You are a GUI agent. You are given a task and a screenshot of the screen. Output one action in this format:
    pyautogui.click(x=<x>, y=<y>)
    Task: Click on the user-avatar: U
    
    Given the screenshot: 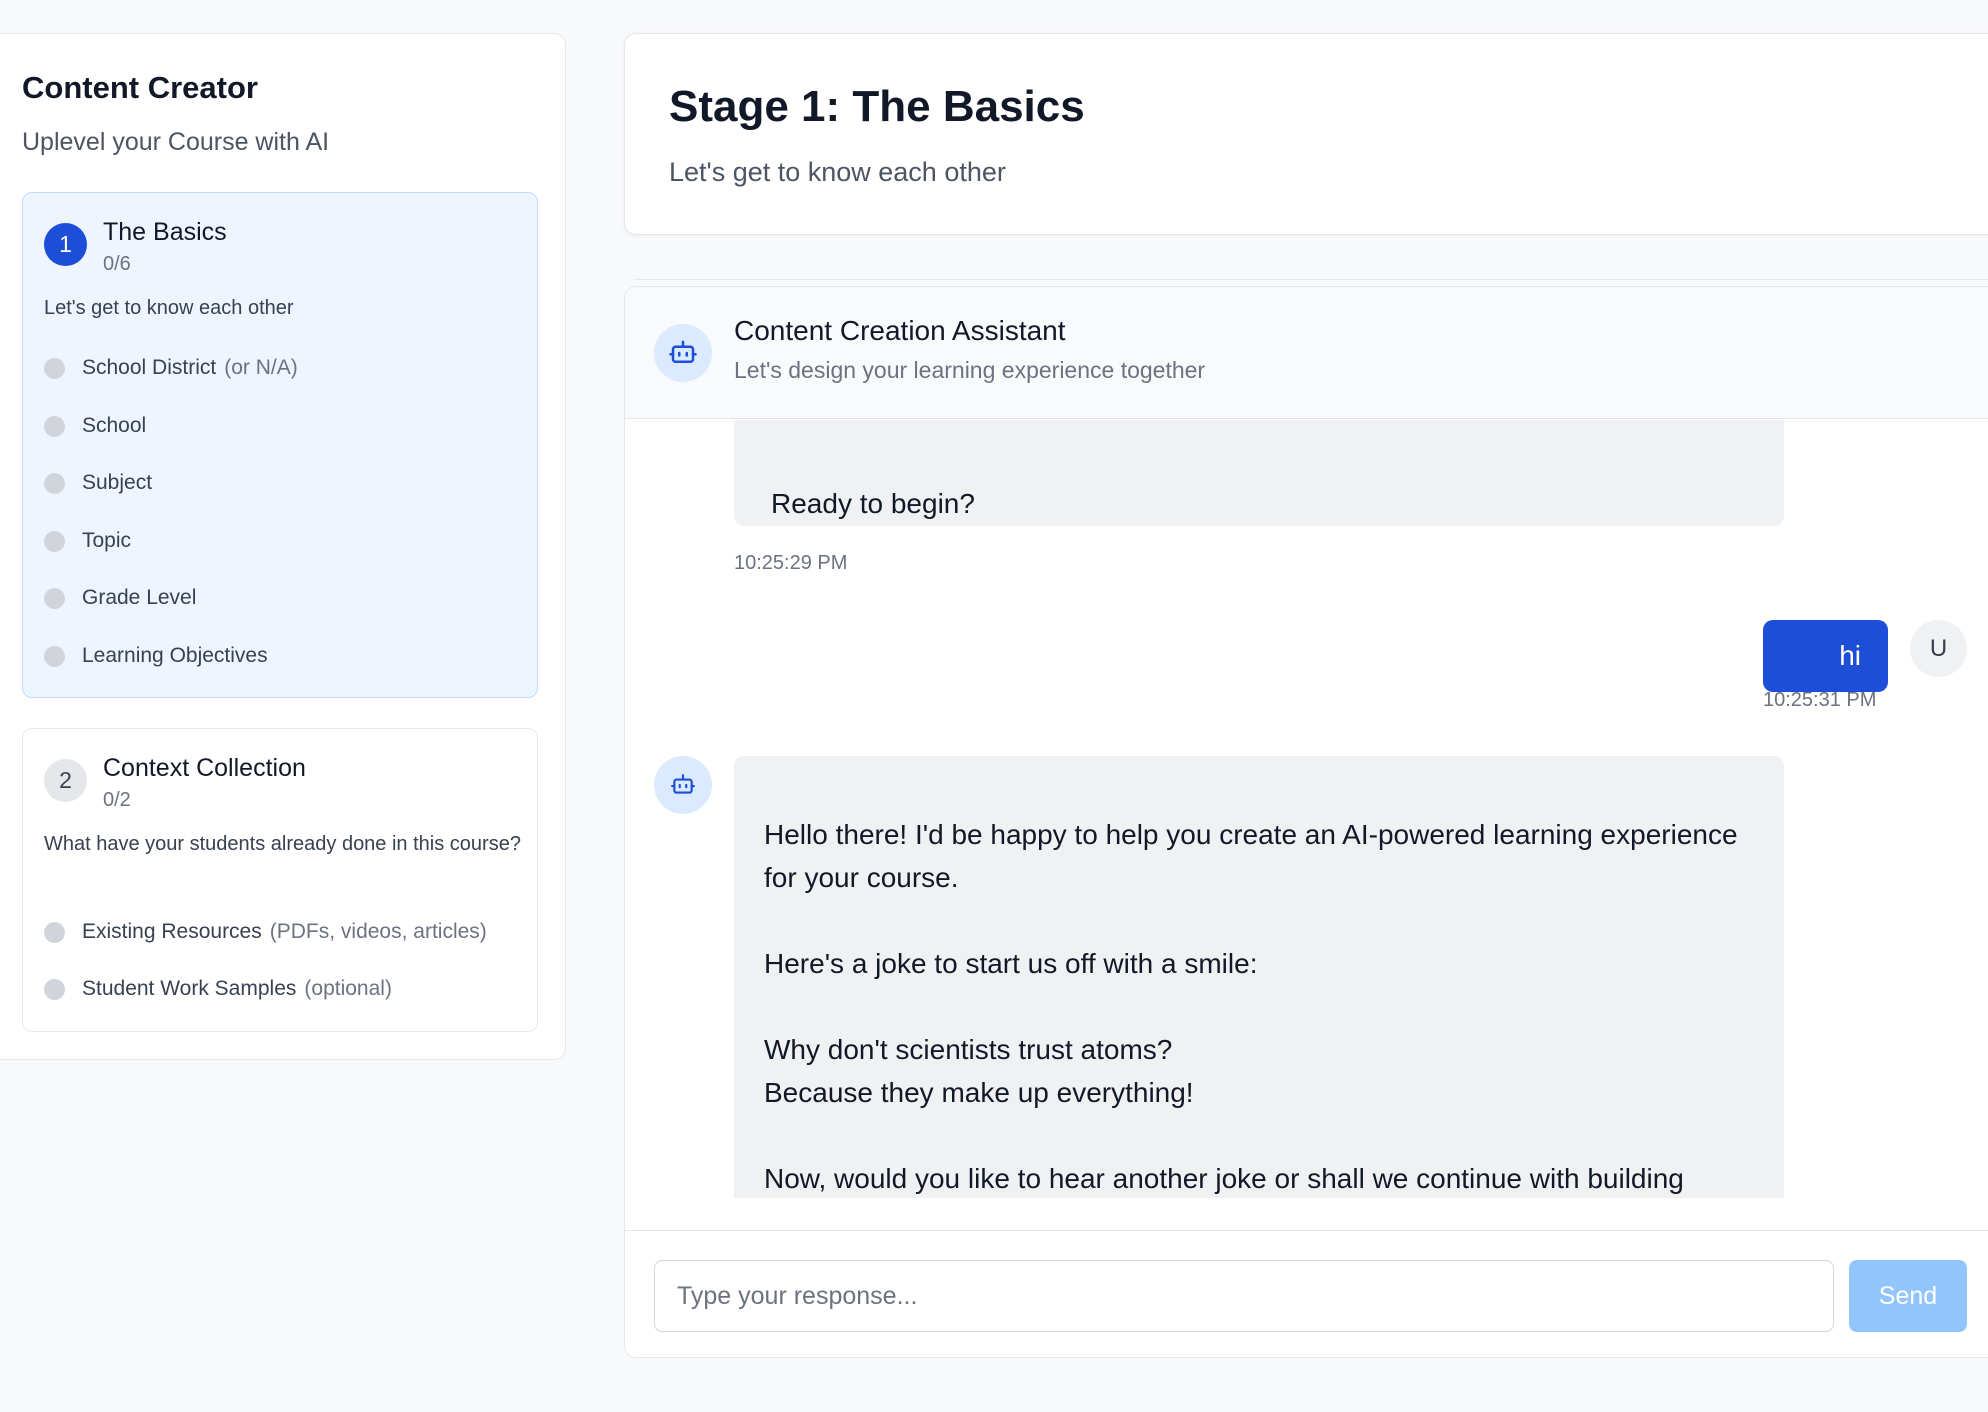 What is the action you would take?
    pyautogui.click(x=1938, y=648)
    